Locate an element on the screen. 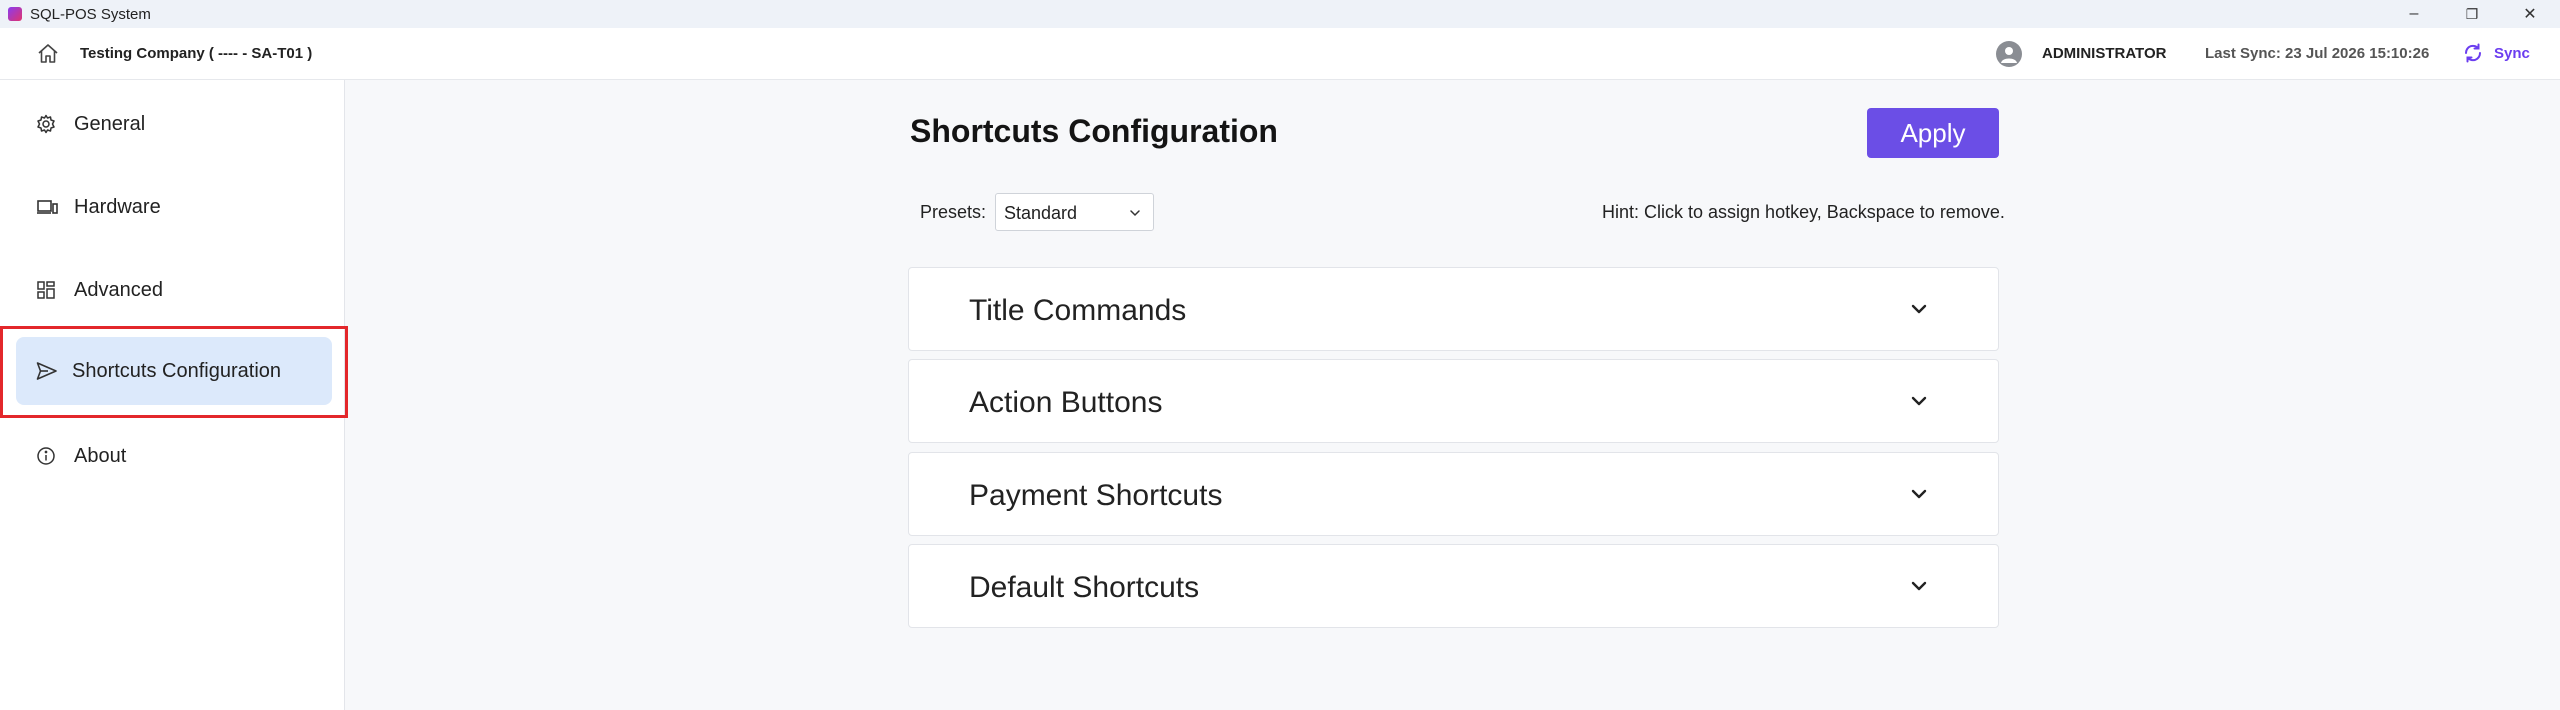 The height and width of the screenshot is (710, 2560). user-name: ADMINISTRATOR is located at coordinates (2104, 53).